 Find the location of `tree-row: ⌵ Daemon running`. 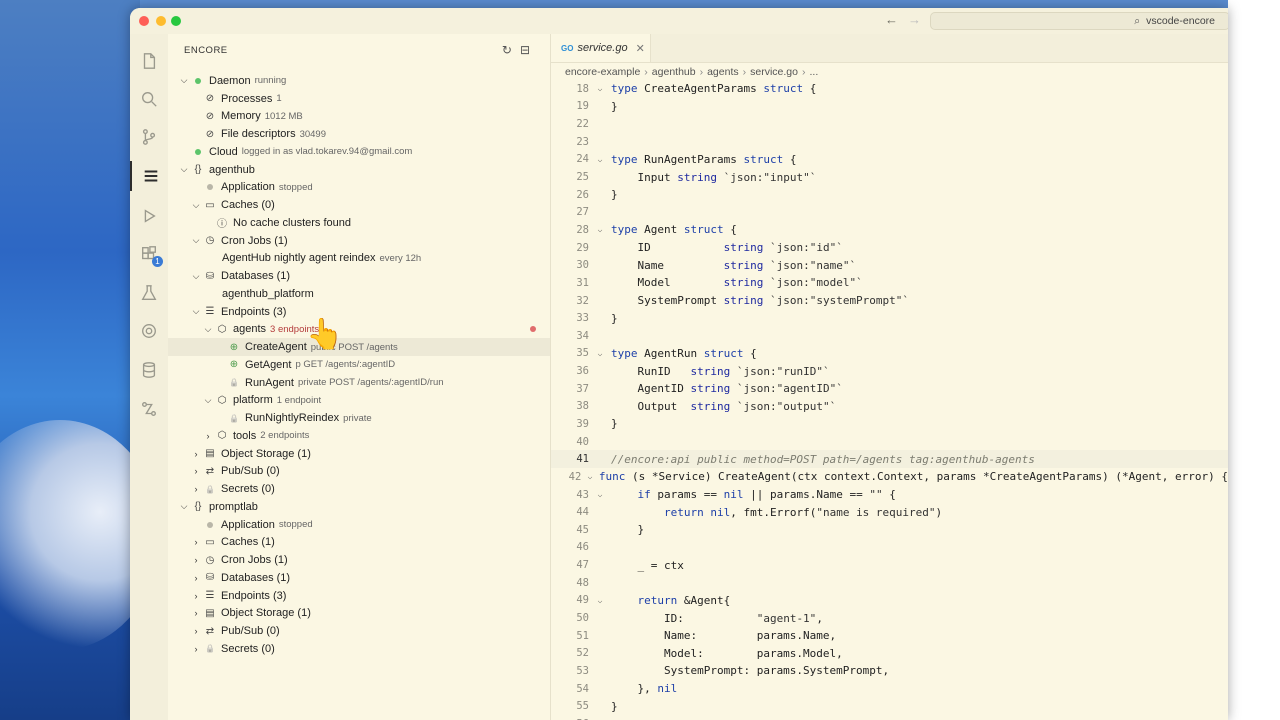

tree-row: ⌵ Daemon running is located at coordinates (359, 81).